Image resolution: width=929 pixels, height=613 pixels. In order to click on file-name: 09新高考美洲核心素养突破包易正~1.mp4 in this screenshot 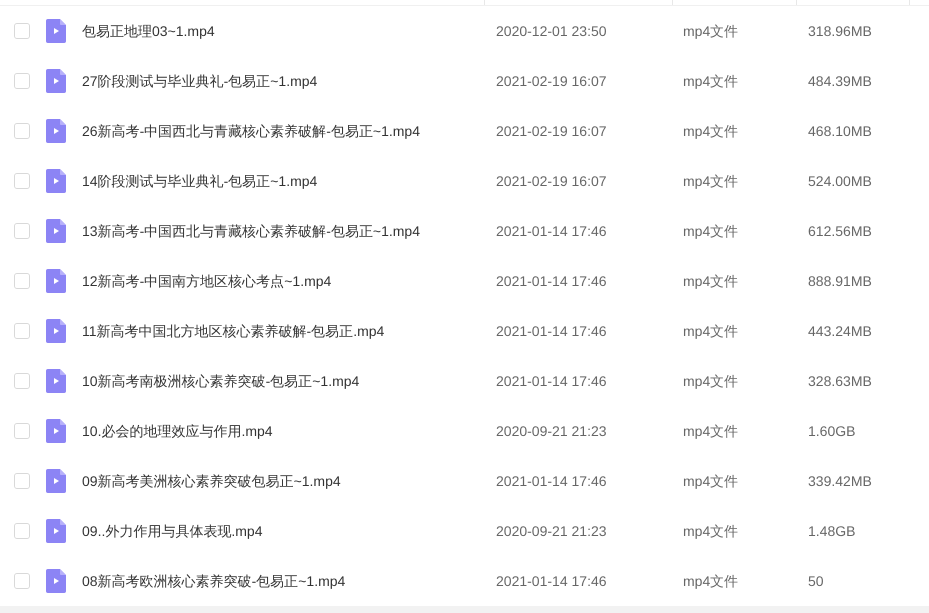, I will do `click(289, 481)`.